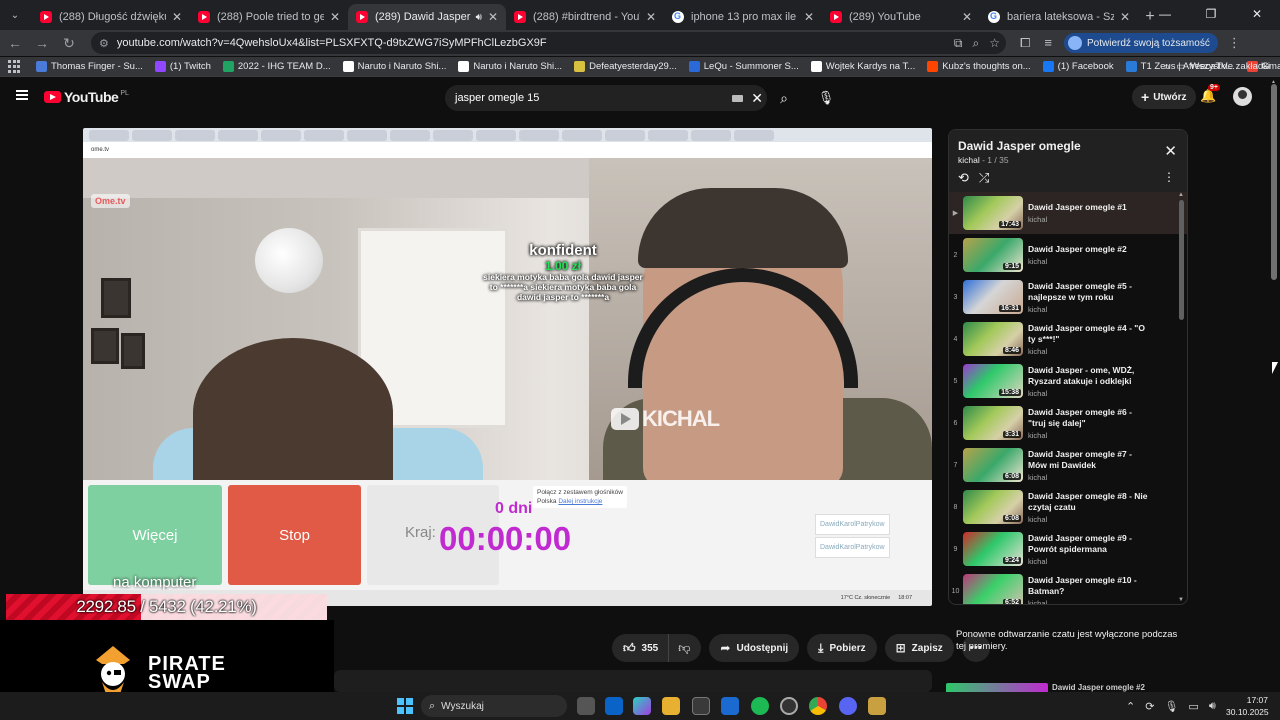 Image resolution: width=1280 pixels, height=720 pixels. I want to click on browser-tab: (288) Długość dźwięku samotno ✕, so click(111, 17).